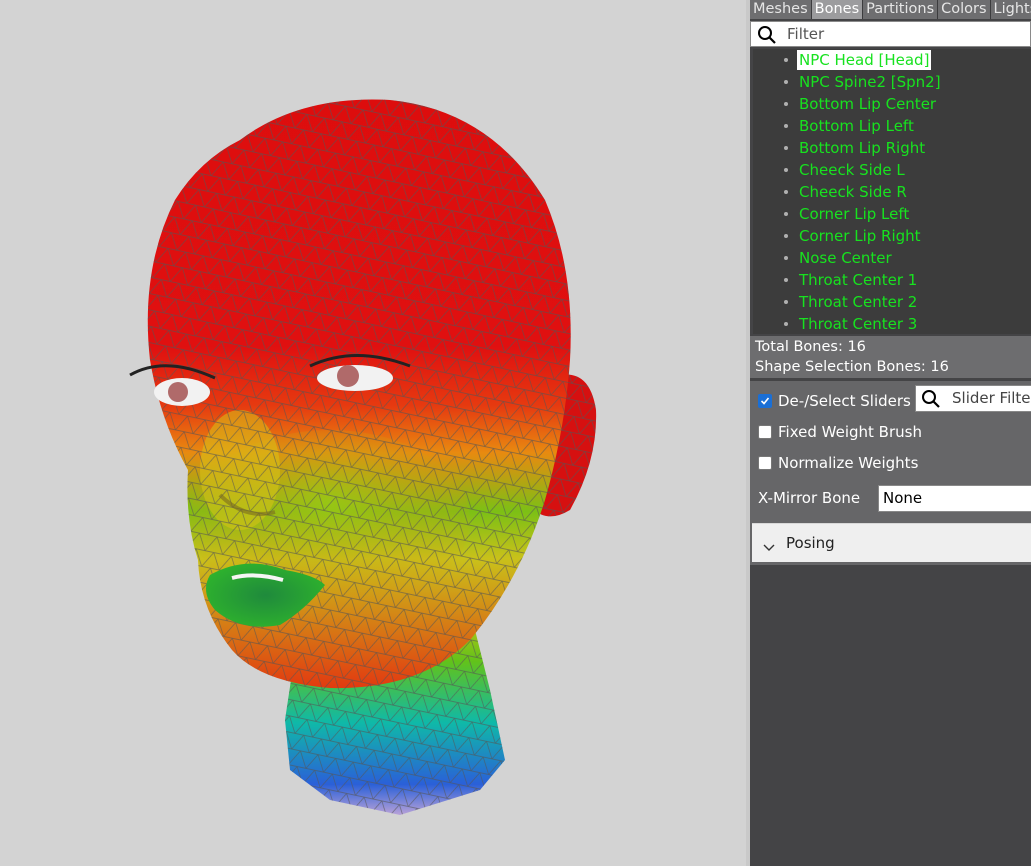 The image size is (1031, 866). I want to click on tab-meshes: Meshes, so click(781, 9).